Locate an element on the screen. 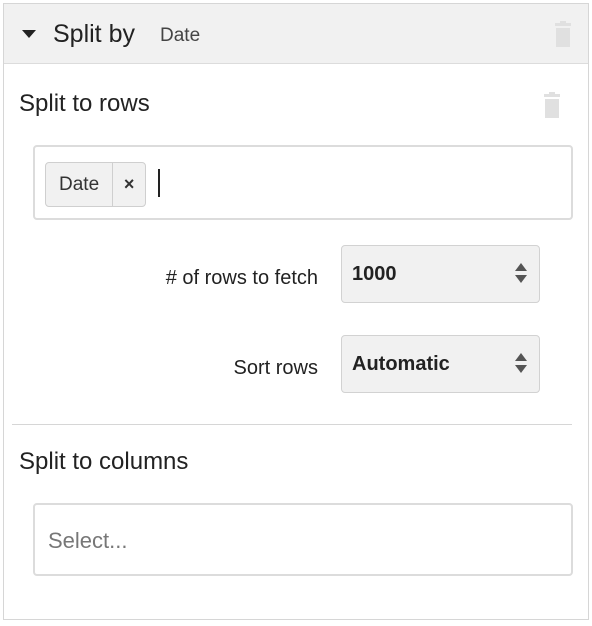  split-to-columns-title: Split to columns is located at coordinates (104, 461).